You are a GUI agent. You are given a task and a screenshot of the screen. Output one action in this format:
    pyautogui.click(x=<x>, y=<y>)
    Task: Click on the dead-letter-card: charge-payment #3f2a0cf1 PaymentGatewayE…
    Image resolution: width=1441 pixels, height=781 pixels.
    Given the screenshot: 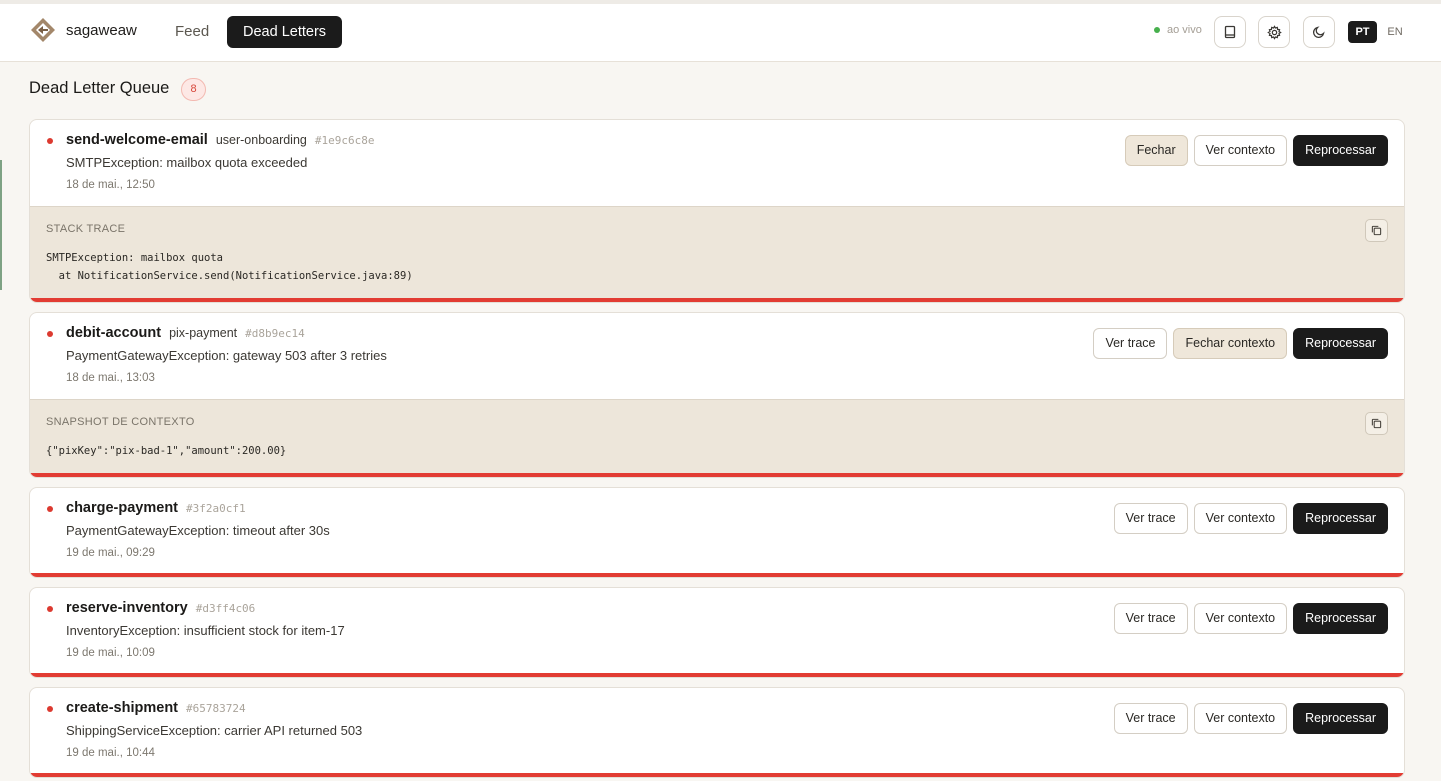 What is the action you would take?
    pyautogui.click(x=717, y=532)
    